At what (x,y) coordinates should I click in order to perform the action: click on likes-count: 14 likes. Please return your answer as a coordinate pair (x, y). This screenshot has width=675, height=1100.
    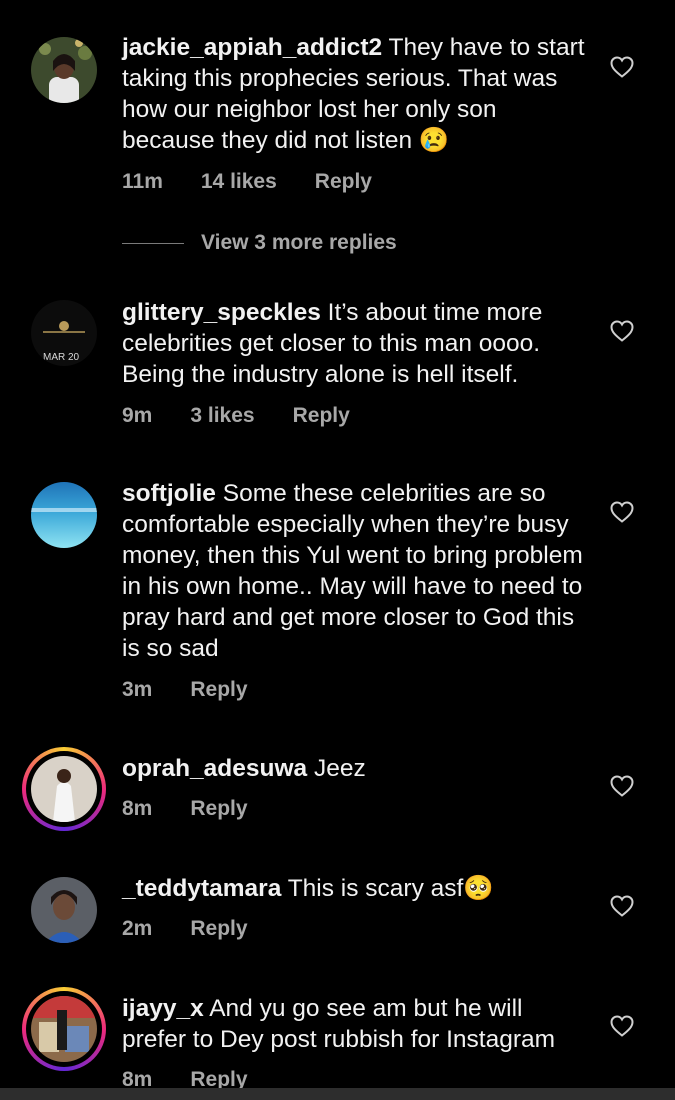
    Looking at the image, I should click on (239, 182).